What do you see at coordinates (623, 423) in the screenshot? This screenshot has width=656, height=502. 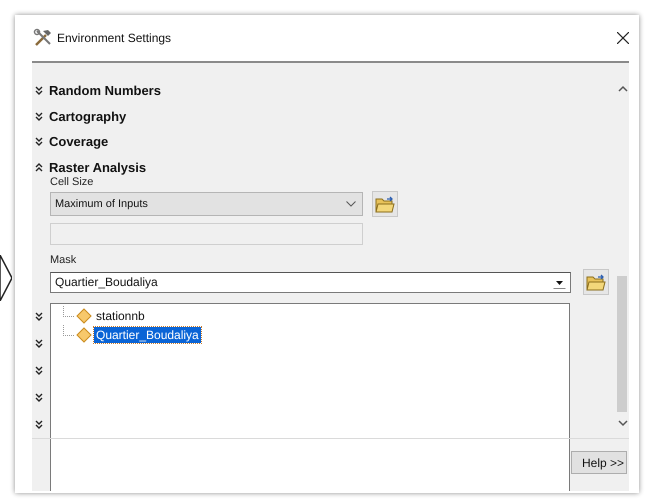 I see `scroll-down-icon` at bounding box center [623, 423].